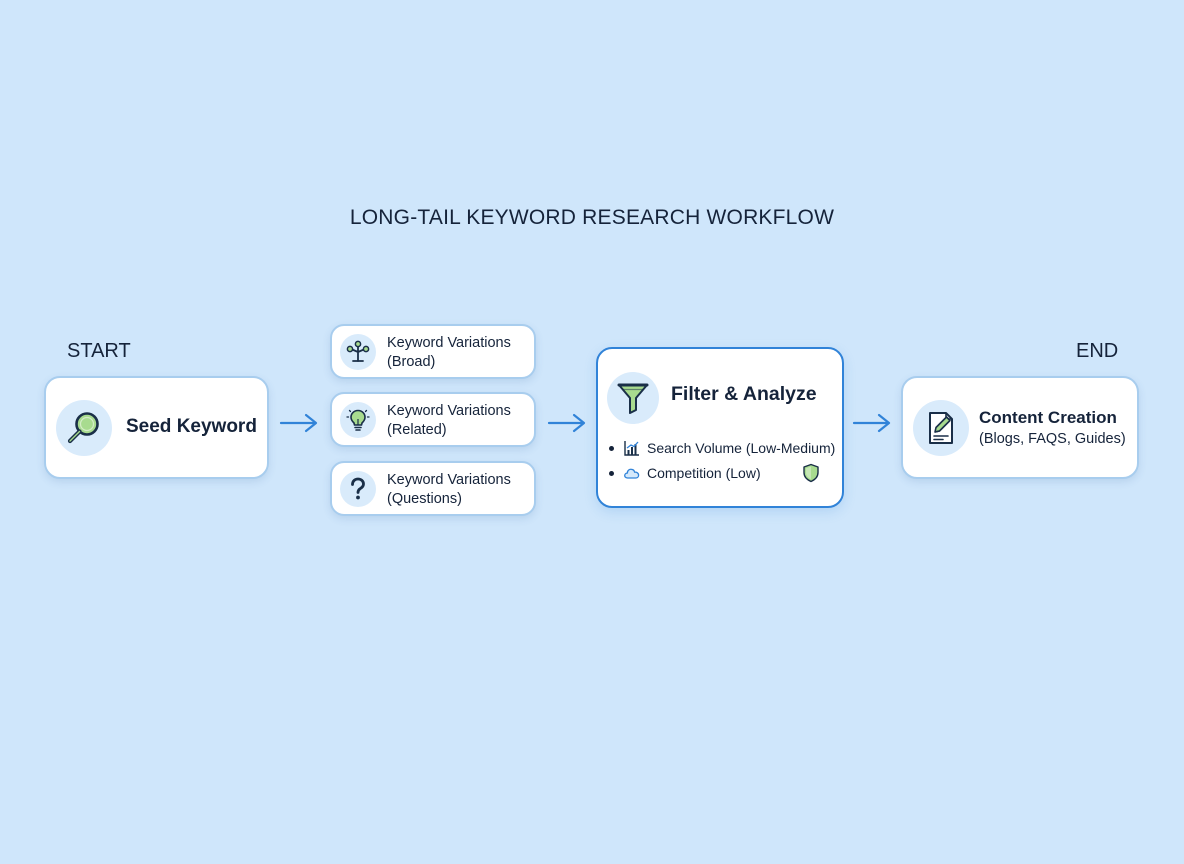  I want to click on filter-analyze-title: Filter & Analyze, so click(744, 394).